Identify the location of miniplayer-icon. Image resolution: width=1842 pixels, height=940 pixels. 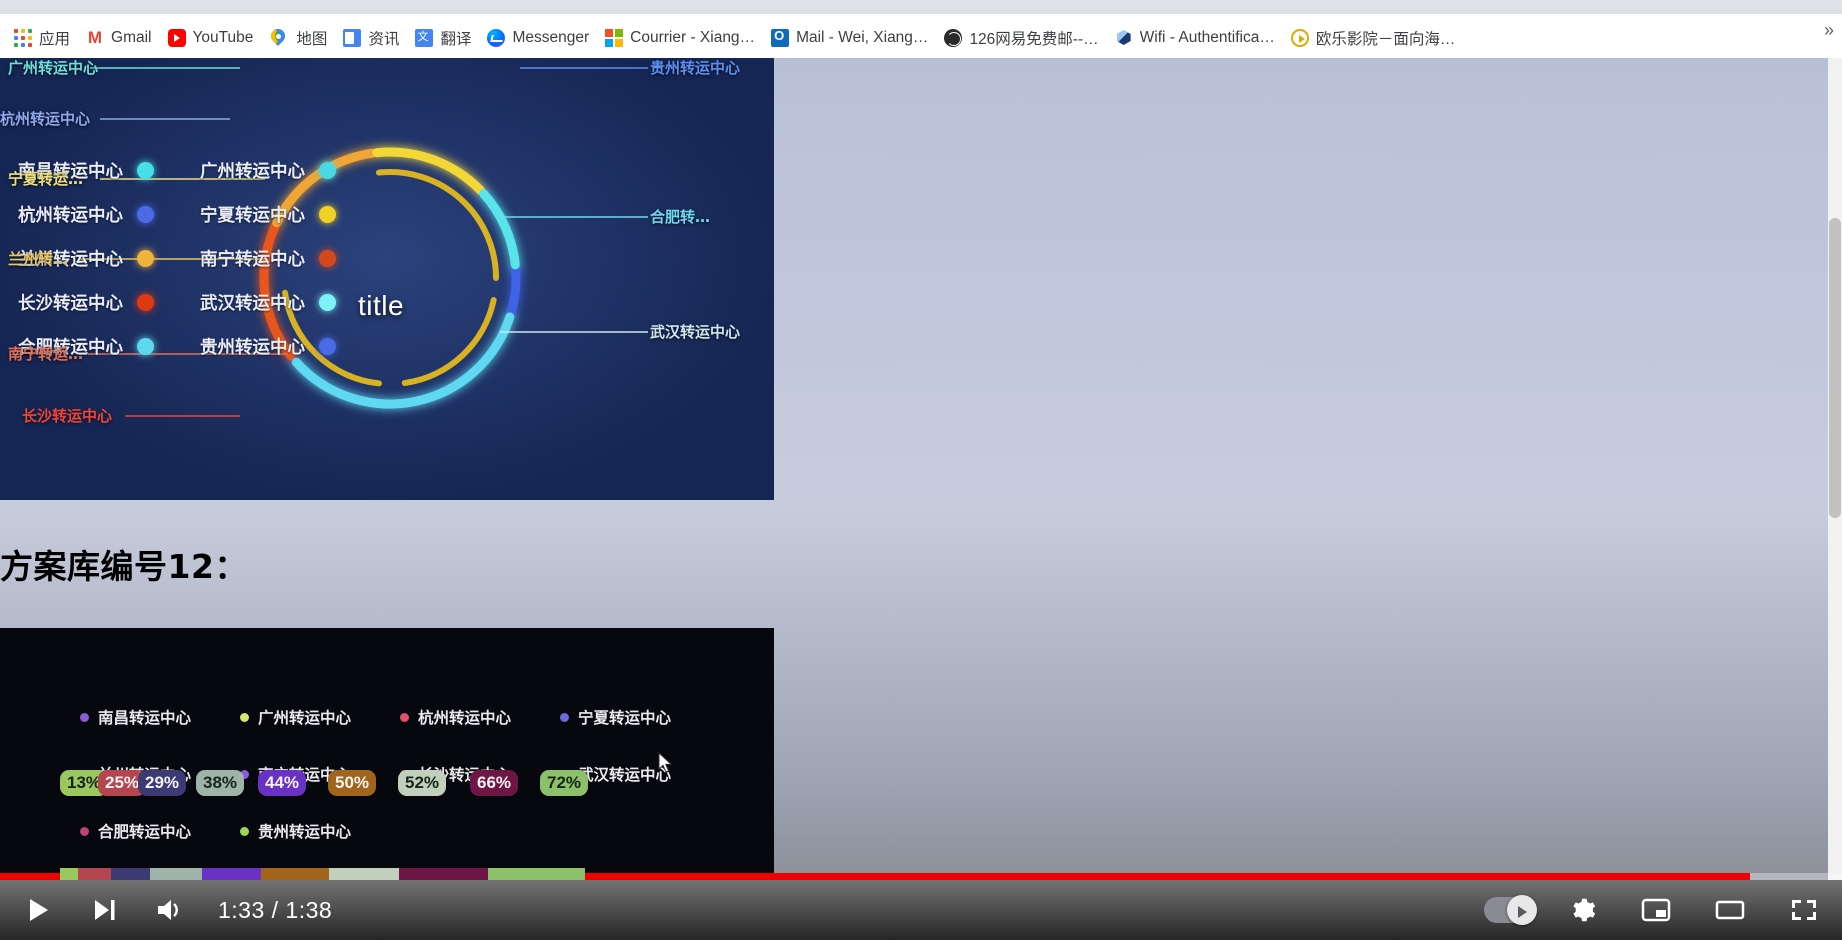
(1656, 910).